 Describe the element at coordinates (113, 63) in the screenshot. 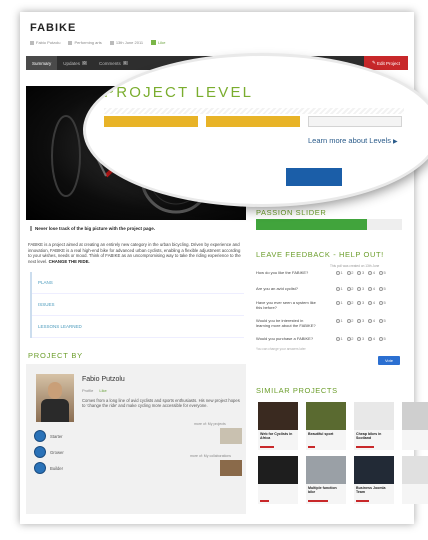

I see `tab-comments: Comments 0` at that location.